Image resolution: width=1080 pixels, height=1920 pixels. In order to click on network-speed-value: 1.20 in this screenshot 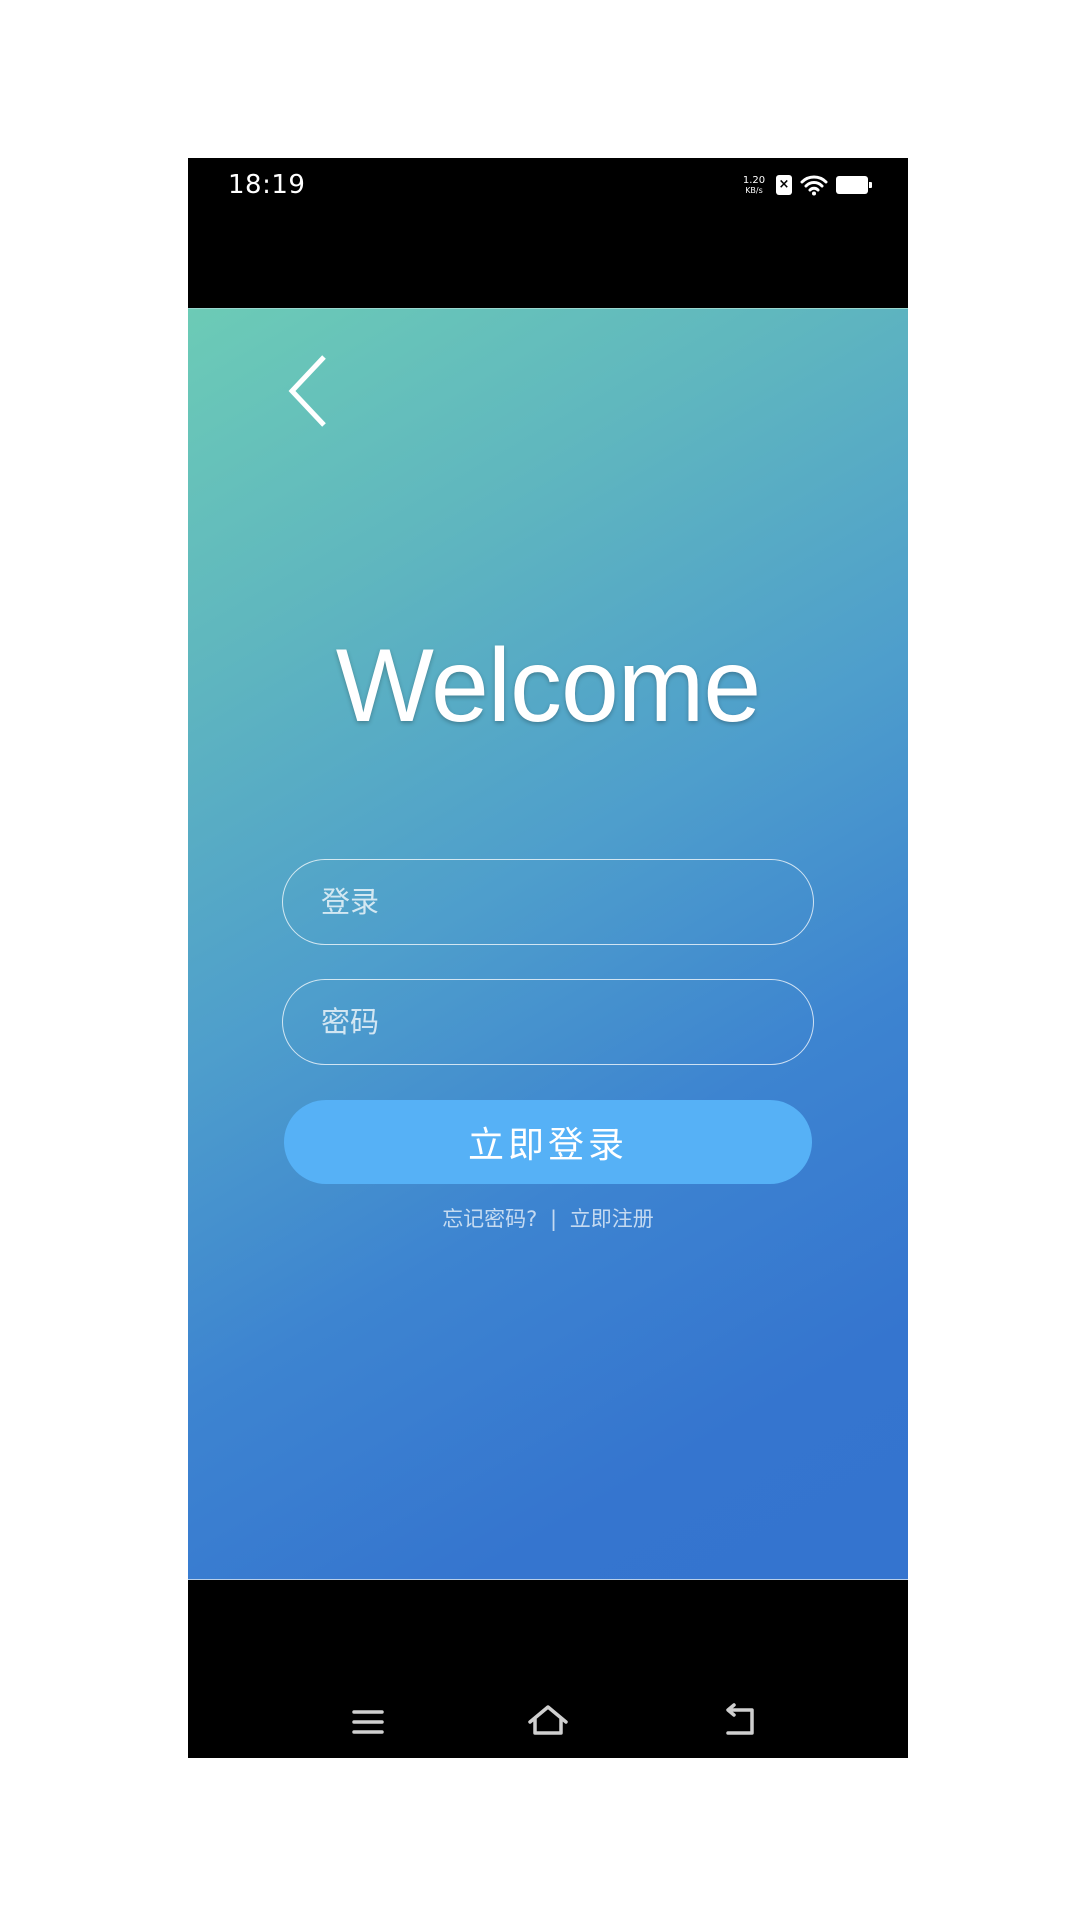, I will do `click(754, 180)`.